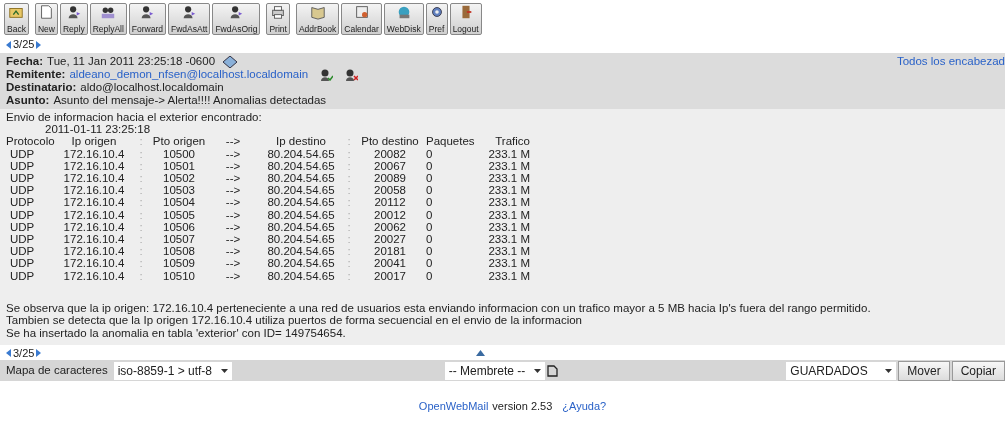 This screenshot has height=423, width=1005. Describe the element at coordinates (179, 239) in the screenshot. I see `table-cell-text: 10507` at that location.